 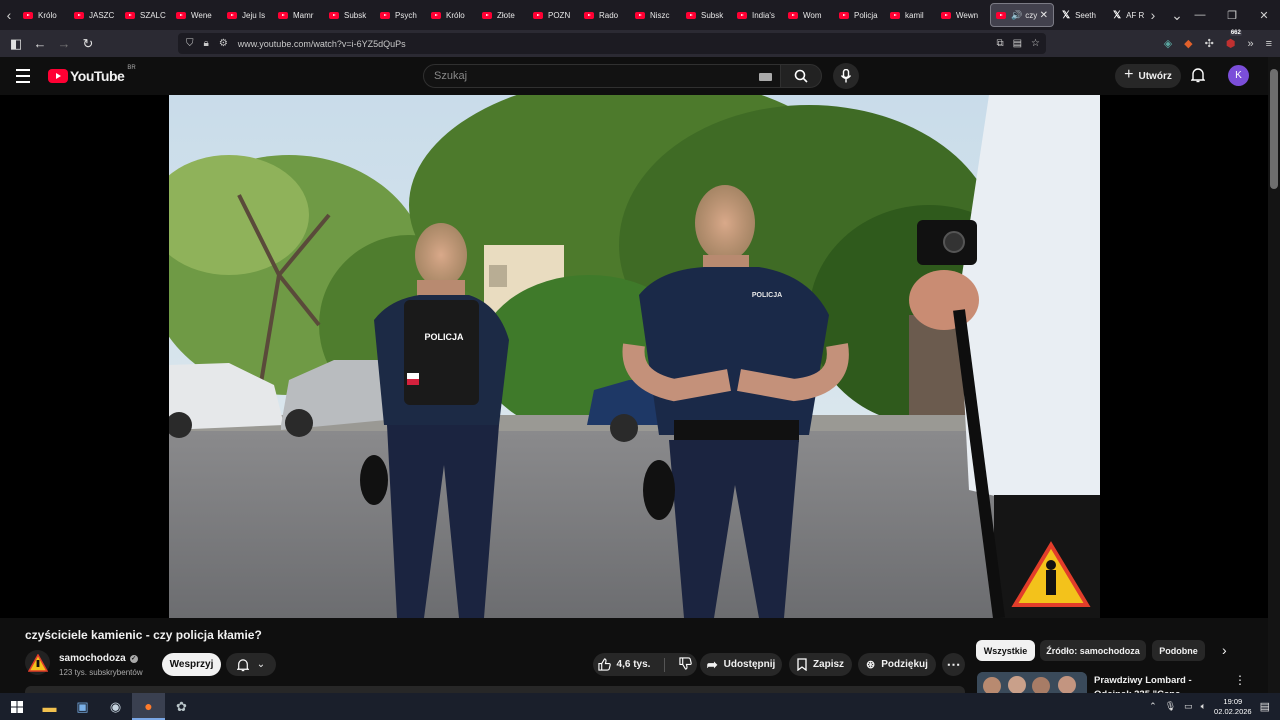 What do you see at coordinates (604, 15) in the screenshot?
I see `tab-item: Rado` at bounding box center [604, 15].